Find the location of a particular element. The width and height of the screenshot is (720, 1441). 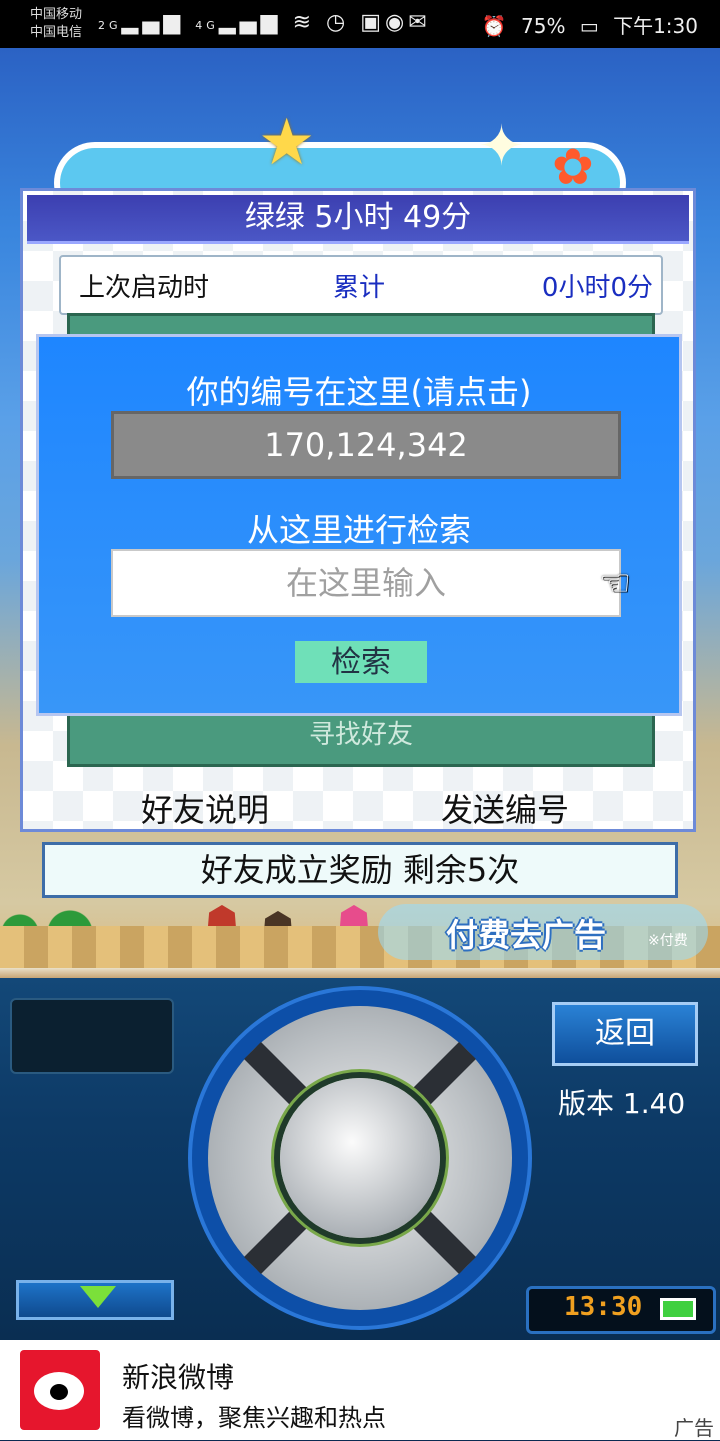

status-icons: 2G▂▄▆ 4G▂▄▆ ≋ ◷ ▣◉✉ is located at coordinates (264, 22).